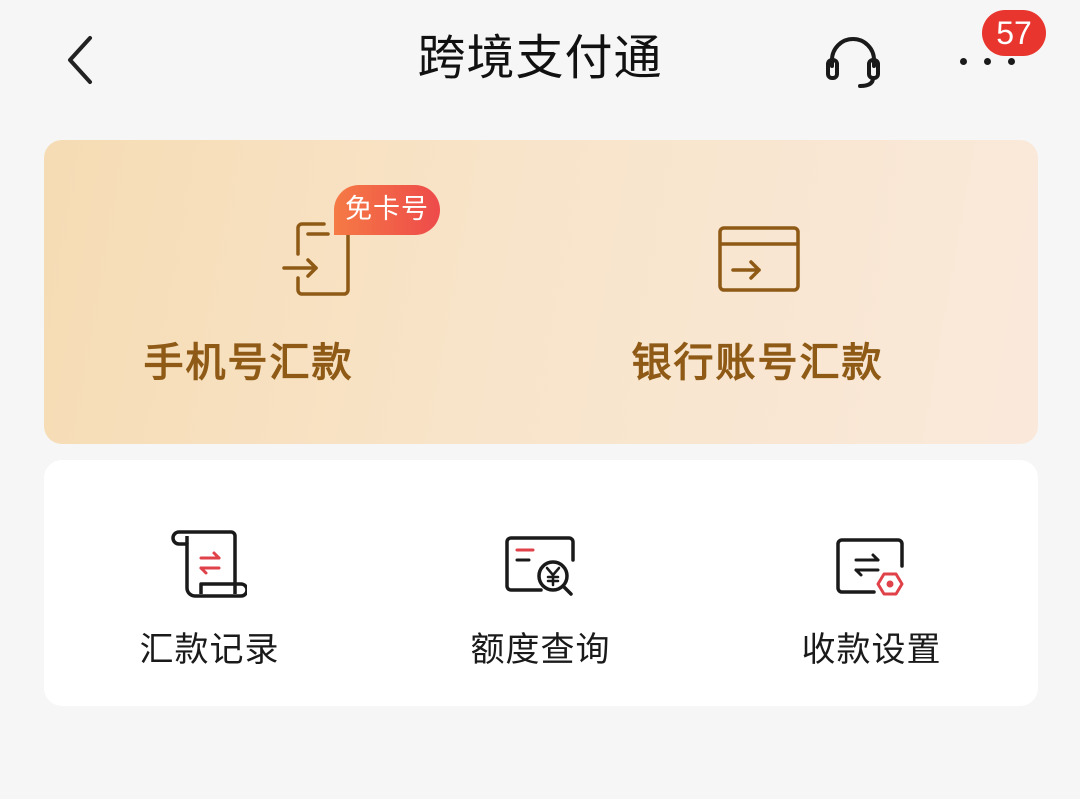 This screenshot has height=799, width=1080. What do you see at coordinates (987, 61) in the screenshot?
I see `more-dots-icon` at bounding box center [987, 61].